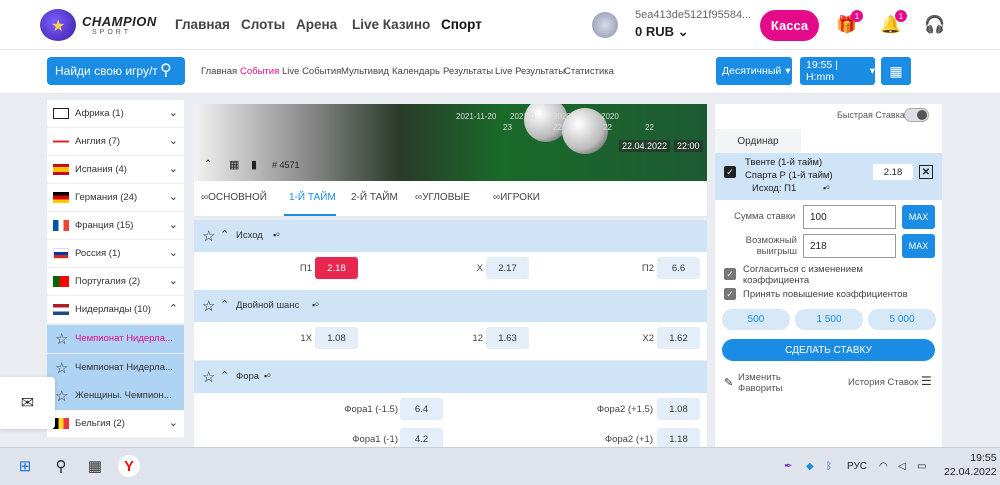  What do you see at coordinates (970, 465) in the screenshot?
I see `clock: 19:55 22.04.2022` at bounding box center [970, 465].